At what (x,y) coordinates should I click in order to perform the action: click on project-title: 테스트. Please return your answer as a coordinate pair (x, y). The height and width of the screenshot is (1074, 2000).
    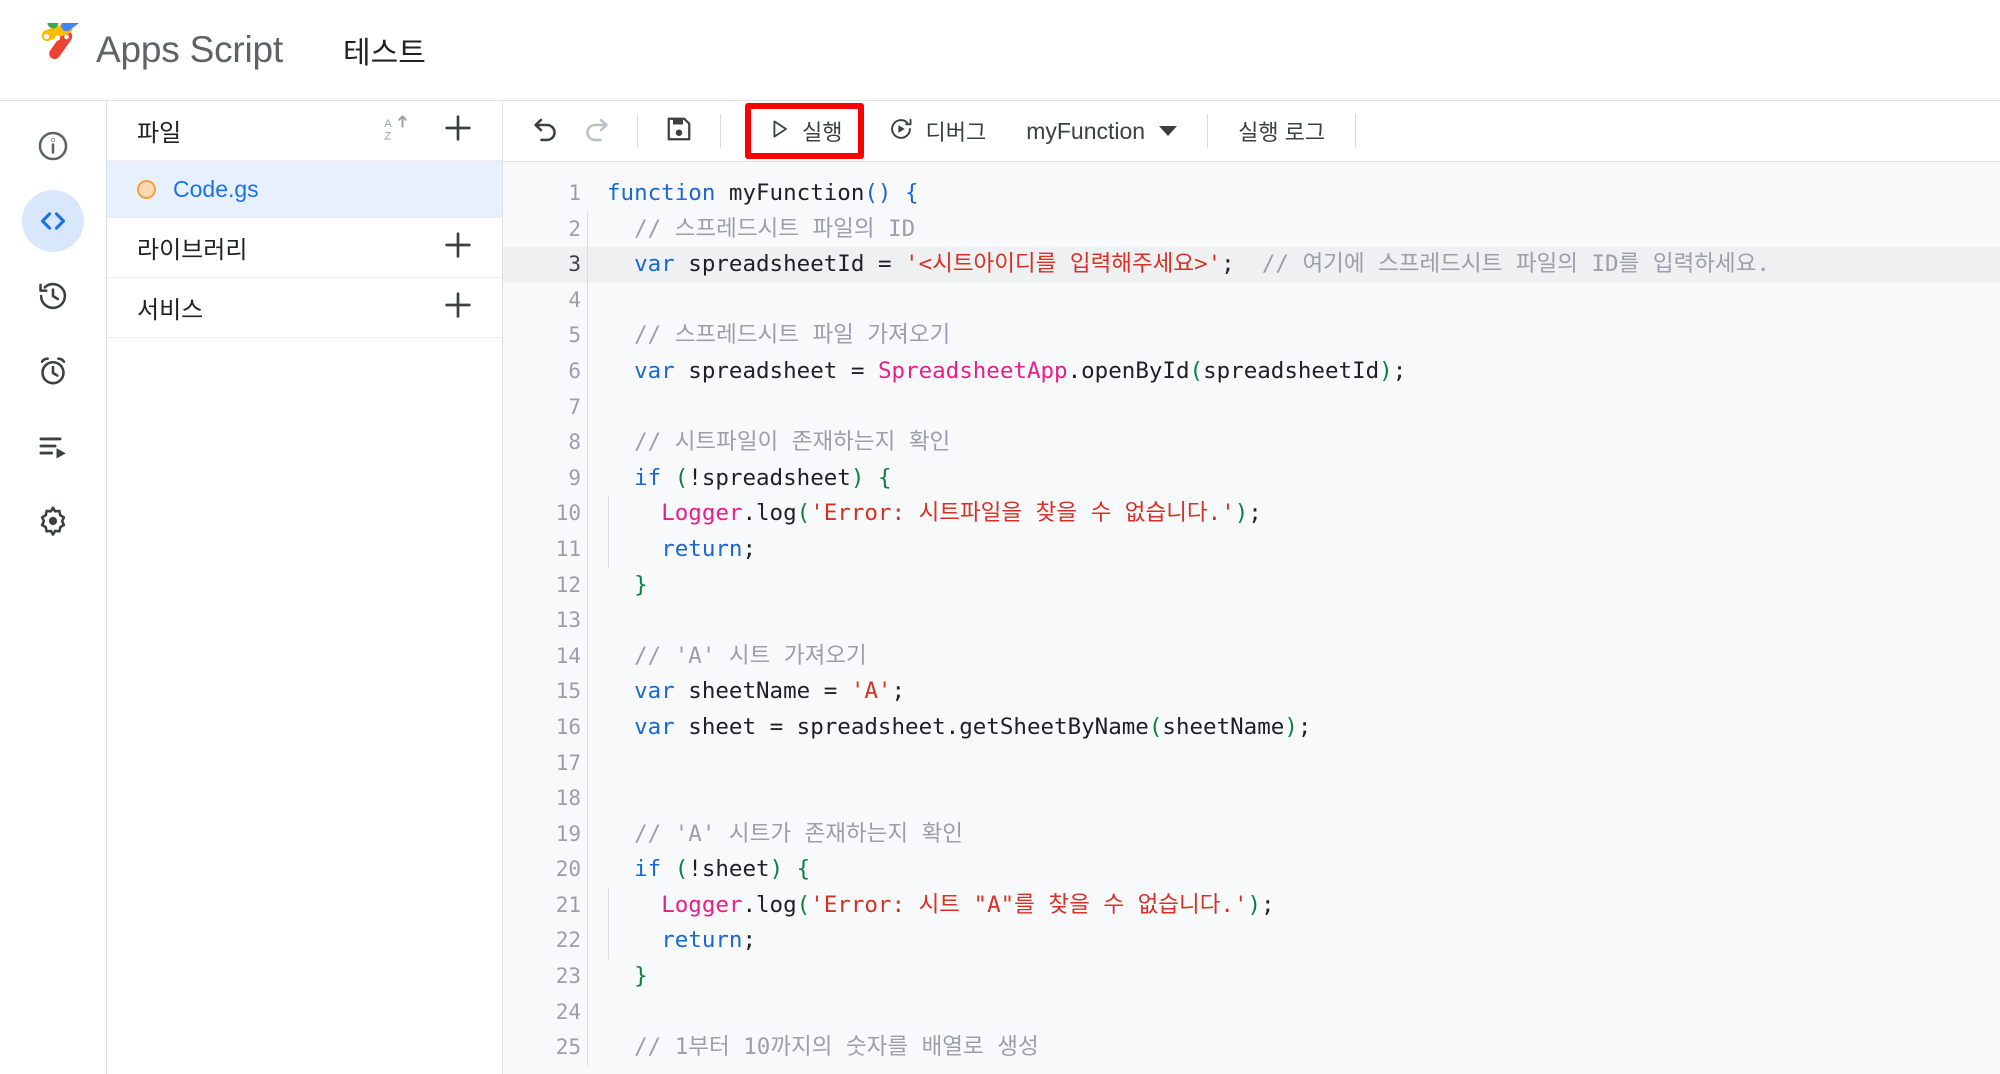
    Looking at the image, I should click on (384, 50).